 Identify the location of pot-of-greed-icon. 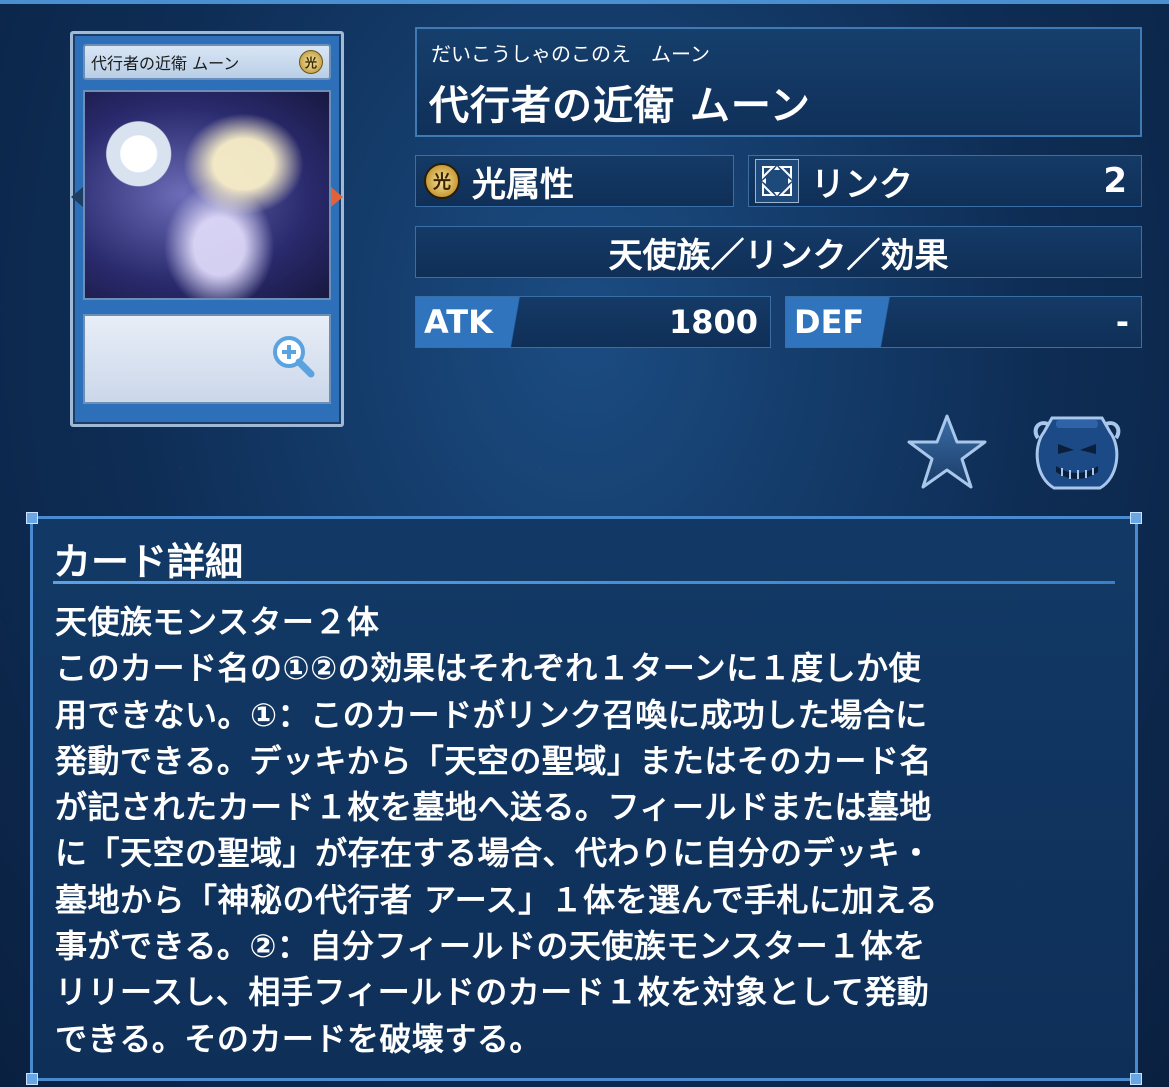
(1077, 451).